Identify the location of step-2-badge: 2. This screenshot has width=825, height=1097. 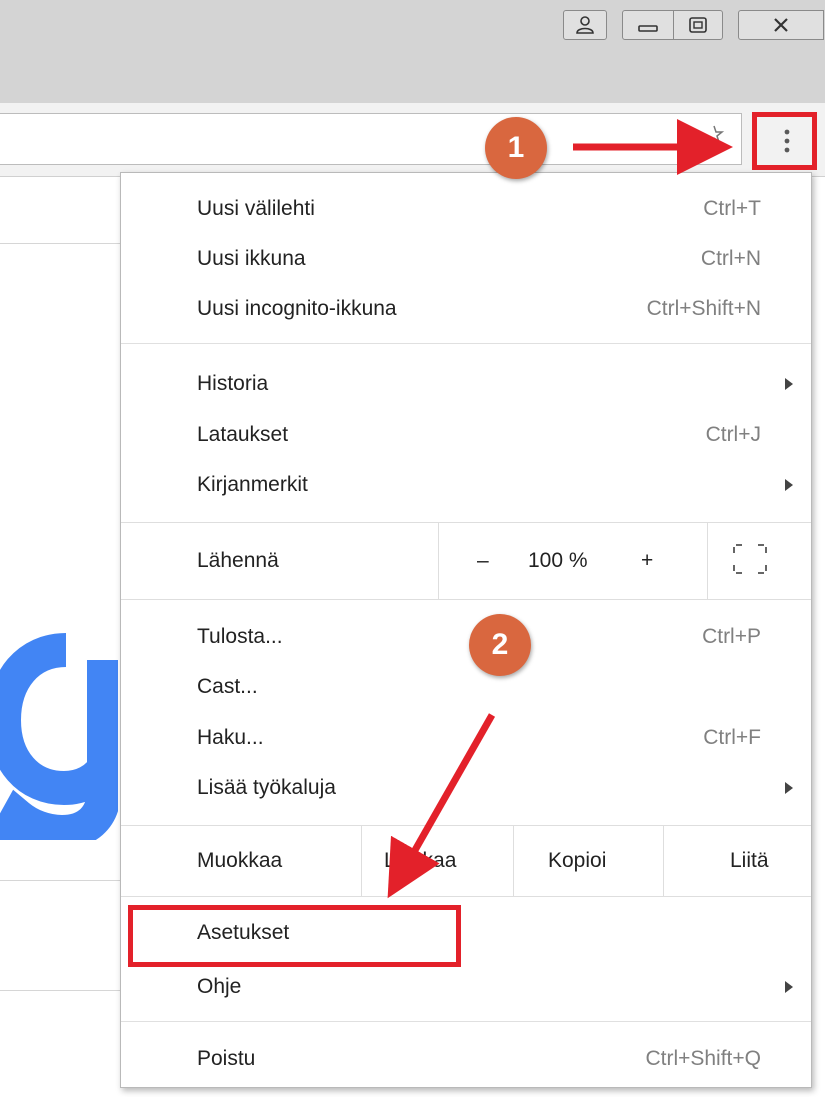
(500, 645).